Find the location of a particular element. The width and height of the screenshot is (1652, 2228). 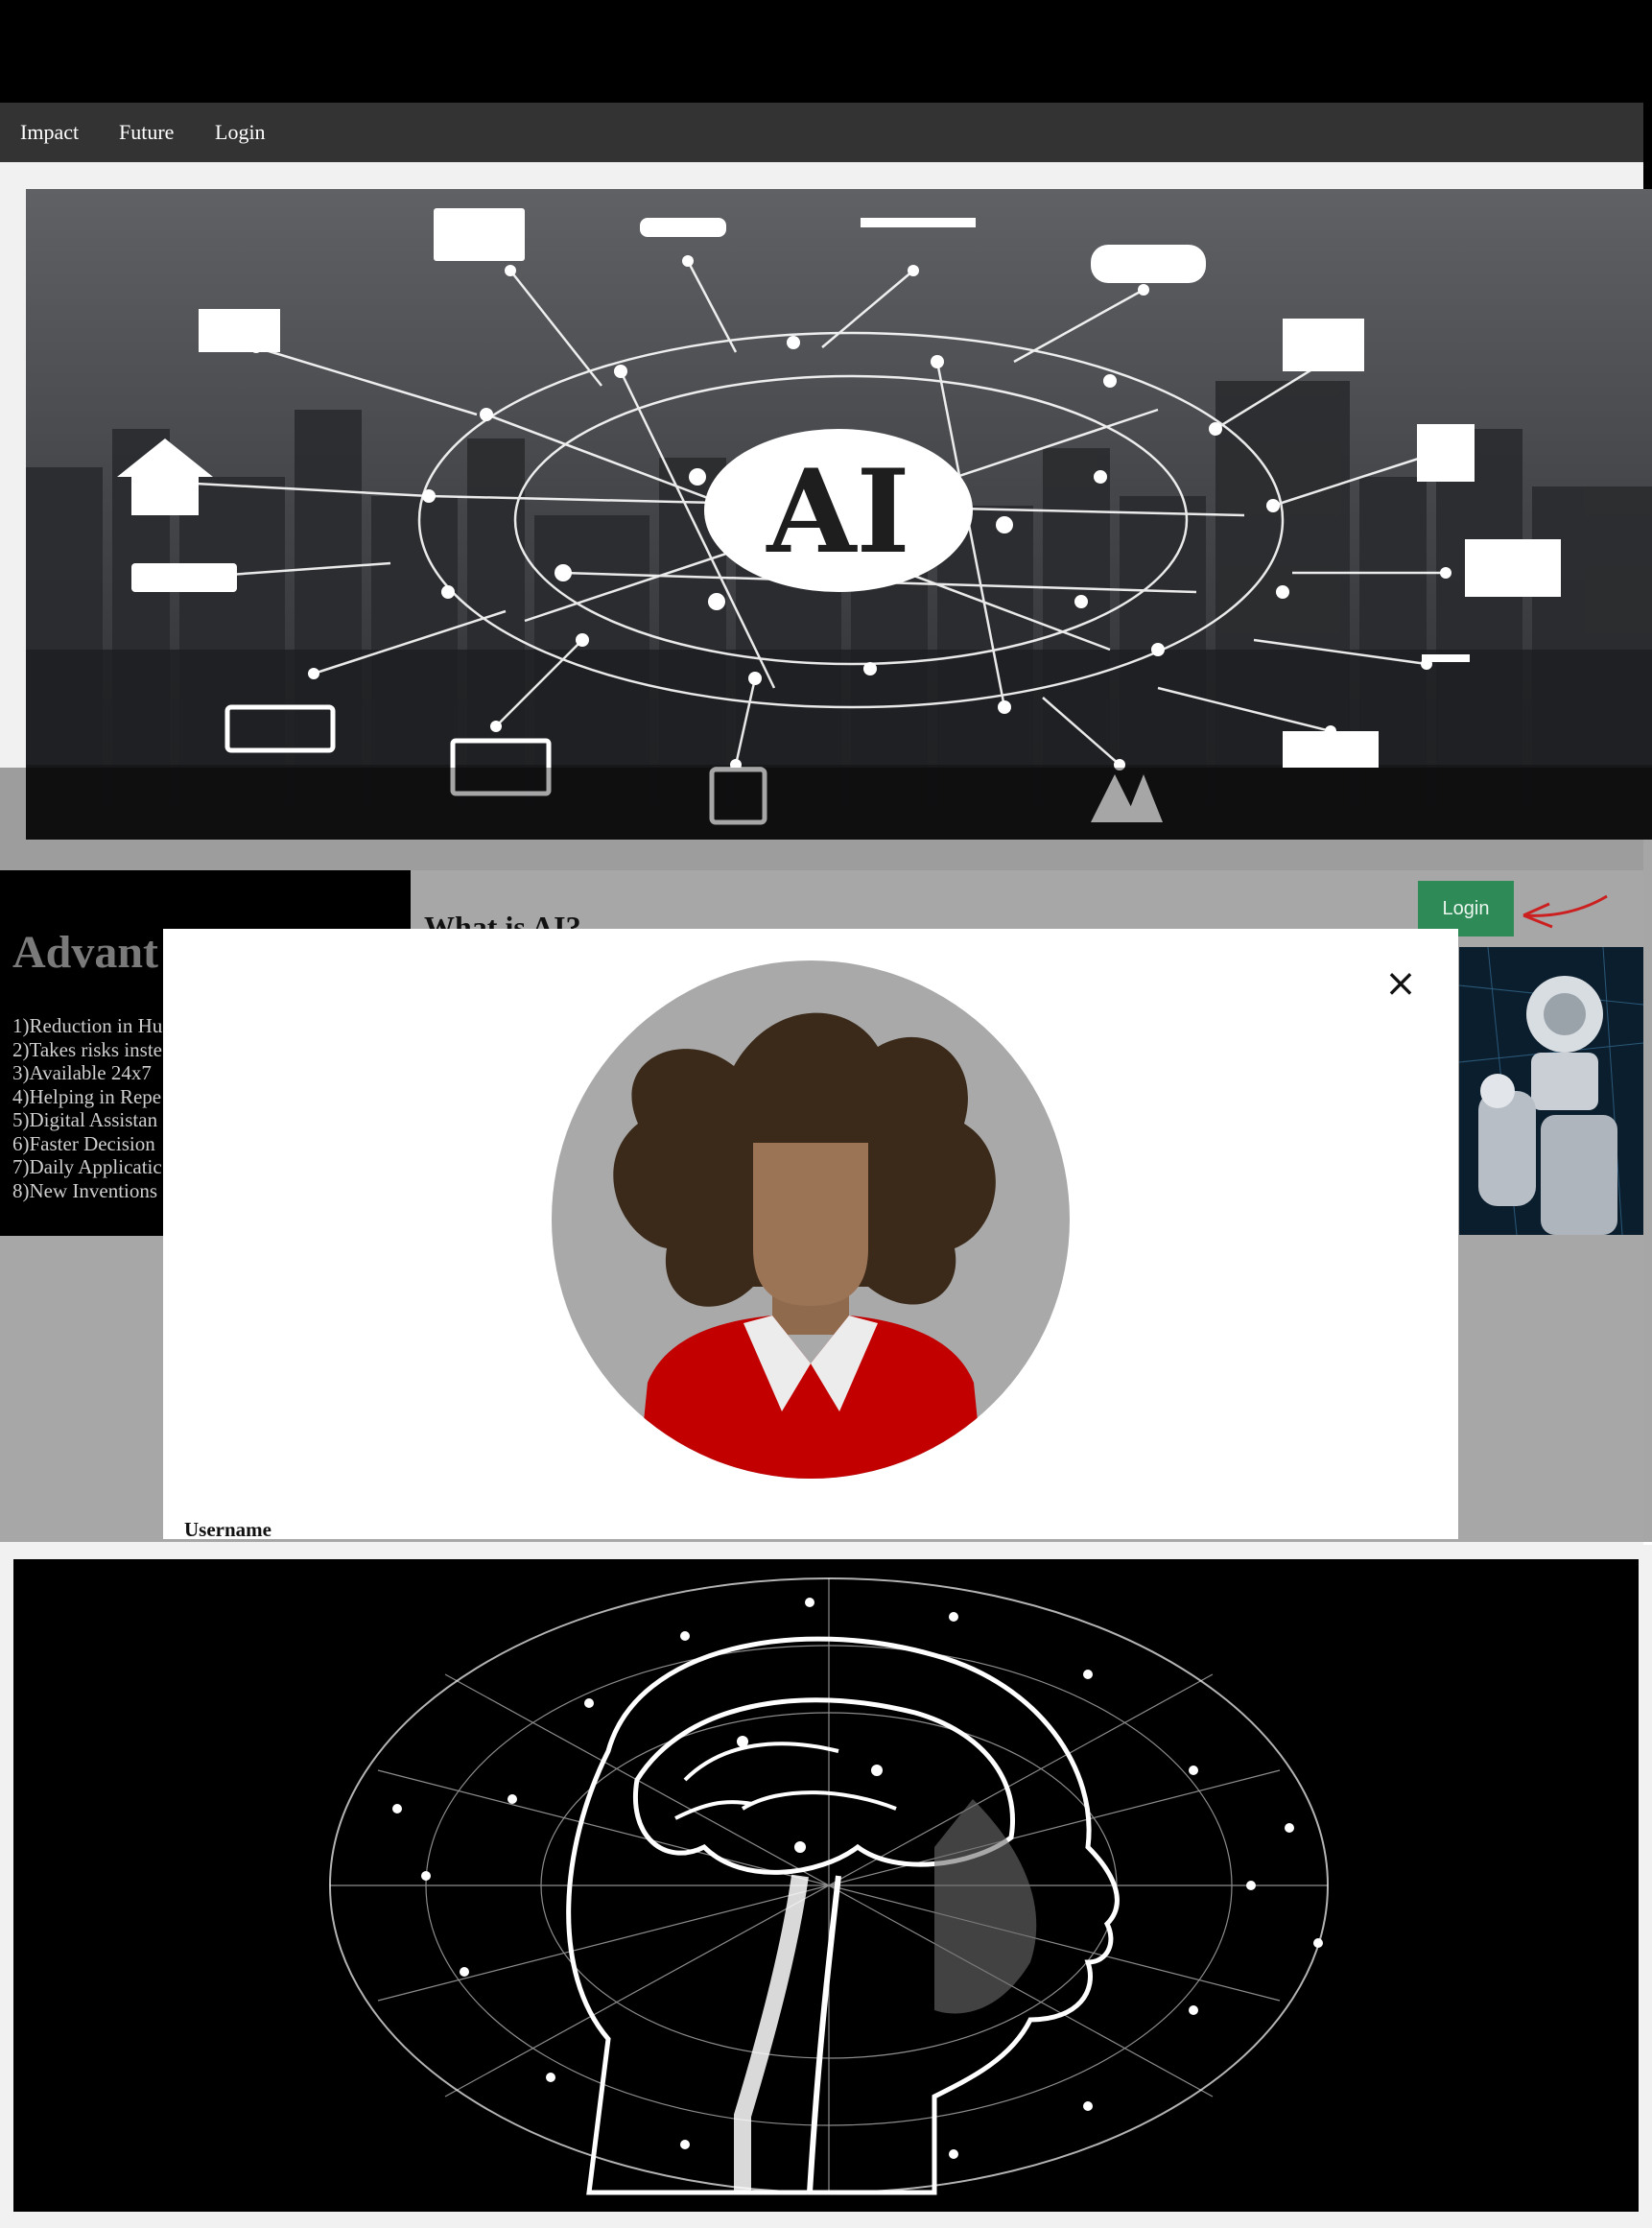

advantage-item: 8)New Inventions is located at coordinates (85, 1190).